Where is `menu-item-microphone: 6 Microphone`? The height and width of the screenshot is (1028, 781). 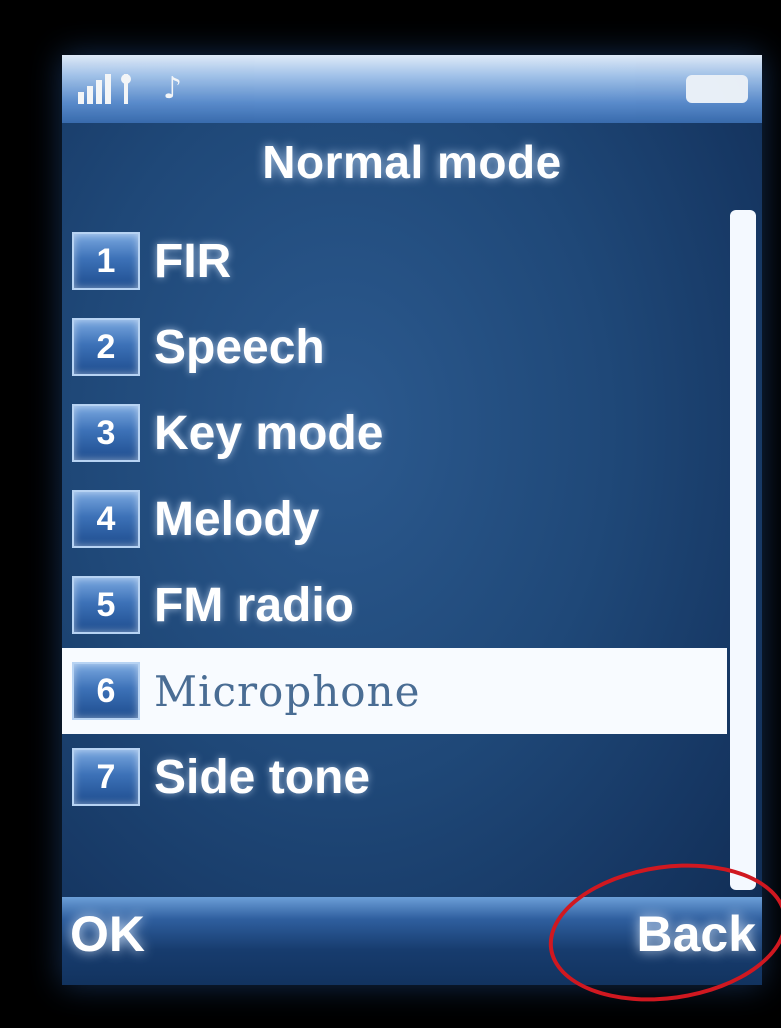 menu-item-microphone: 6 Microphone is located at coordinates (394, 691).